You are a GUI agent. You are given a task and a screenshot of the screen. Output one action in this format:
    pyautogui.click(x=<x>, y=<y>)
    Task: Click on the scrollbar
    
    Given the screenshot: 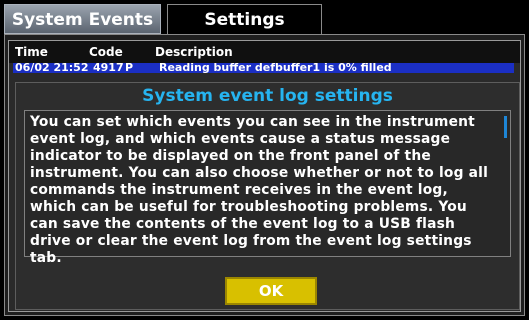 What is the action you would take?
    pyautogui.click(x=505, y=127)
    